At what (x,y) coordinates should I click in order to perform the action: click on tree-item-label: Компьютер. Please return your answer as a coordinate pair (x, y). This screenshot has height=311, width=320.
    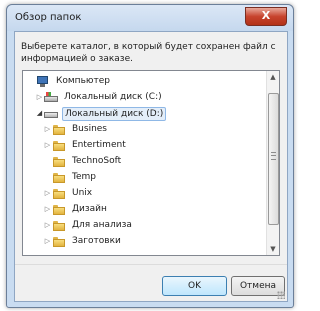
    Looking at the image, I should click on (83, 81).